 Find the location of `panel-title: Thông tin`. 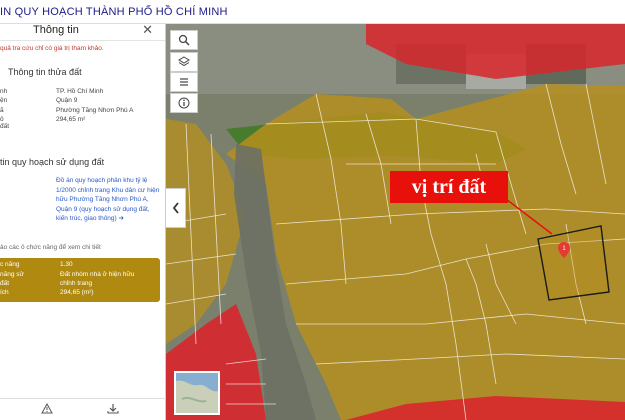

panel-title: Thông tin is located at coordinates (56, 30).